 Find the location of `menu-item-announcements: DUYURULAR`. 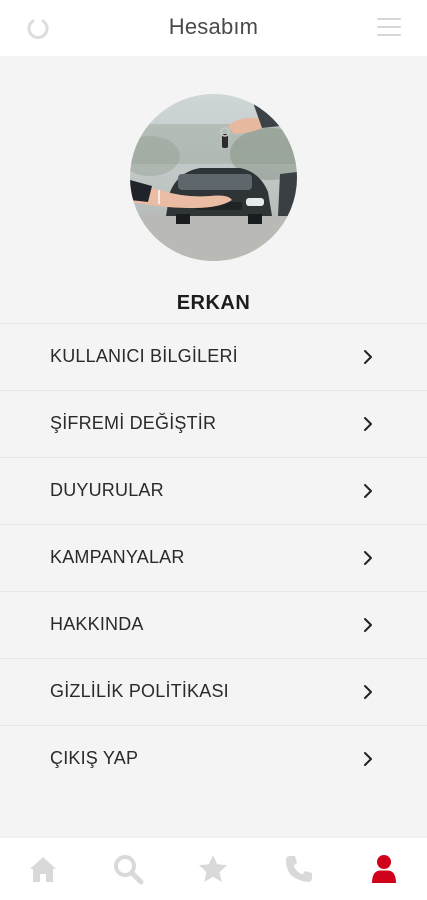

menu-item-announcements: DUYURULAR is located at coordinates (213, 491).